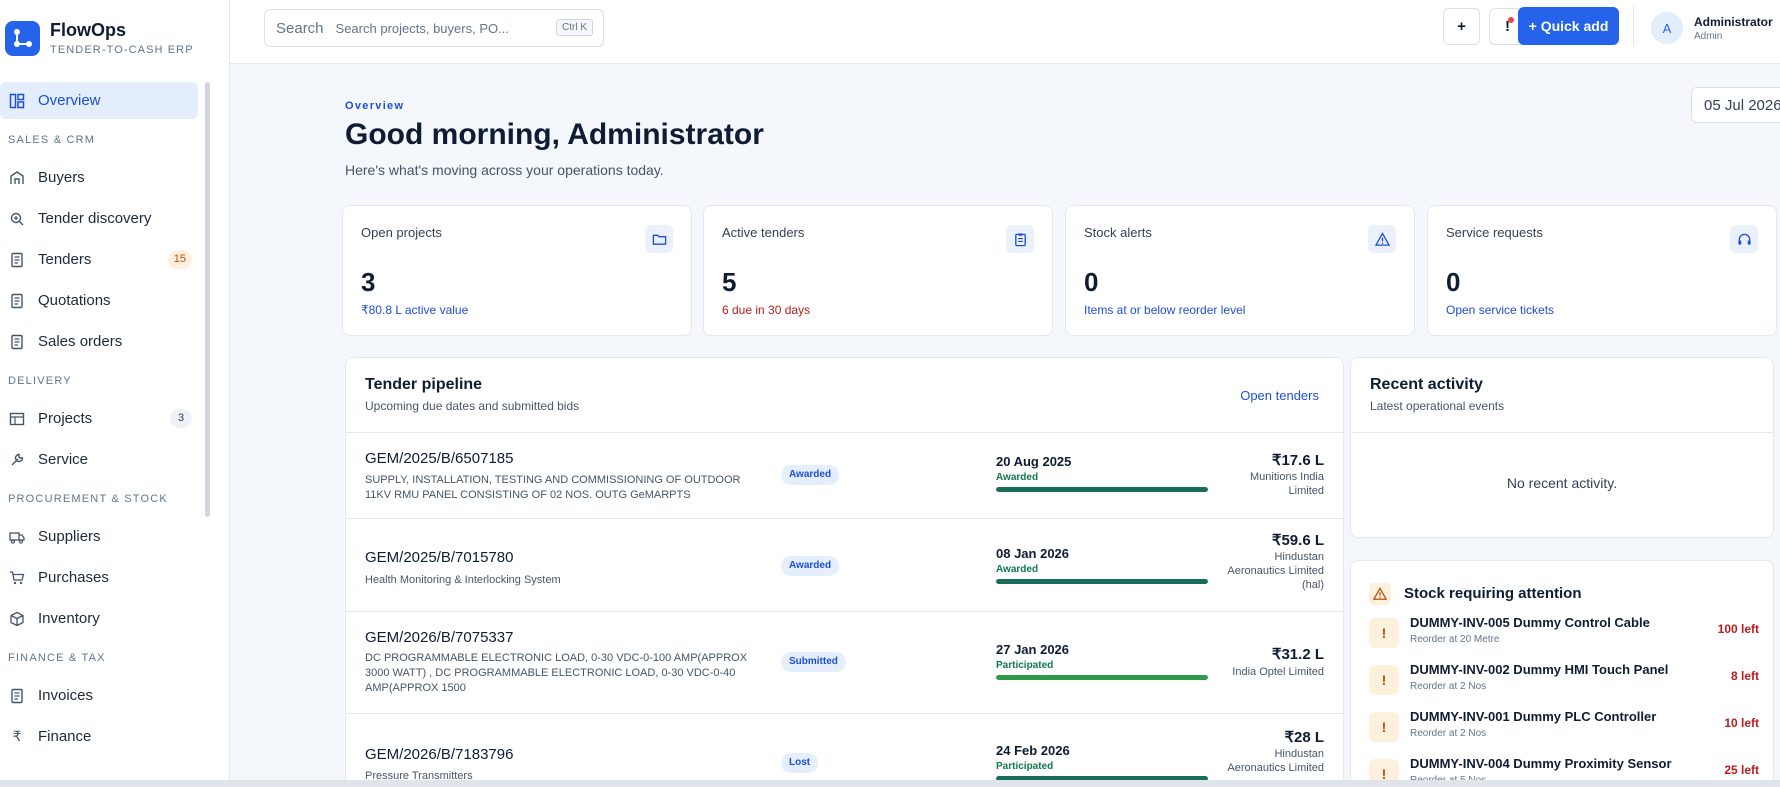 The image size is (1780, 787). Describe the element at coordinates (401, 232) in the screenshot. I see `stat-title: Open projects` at that location.